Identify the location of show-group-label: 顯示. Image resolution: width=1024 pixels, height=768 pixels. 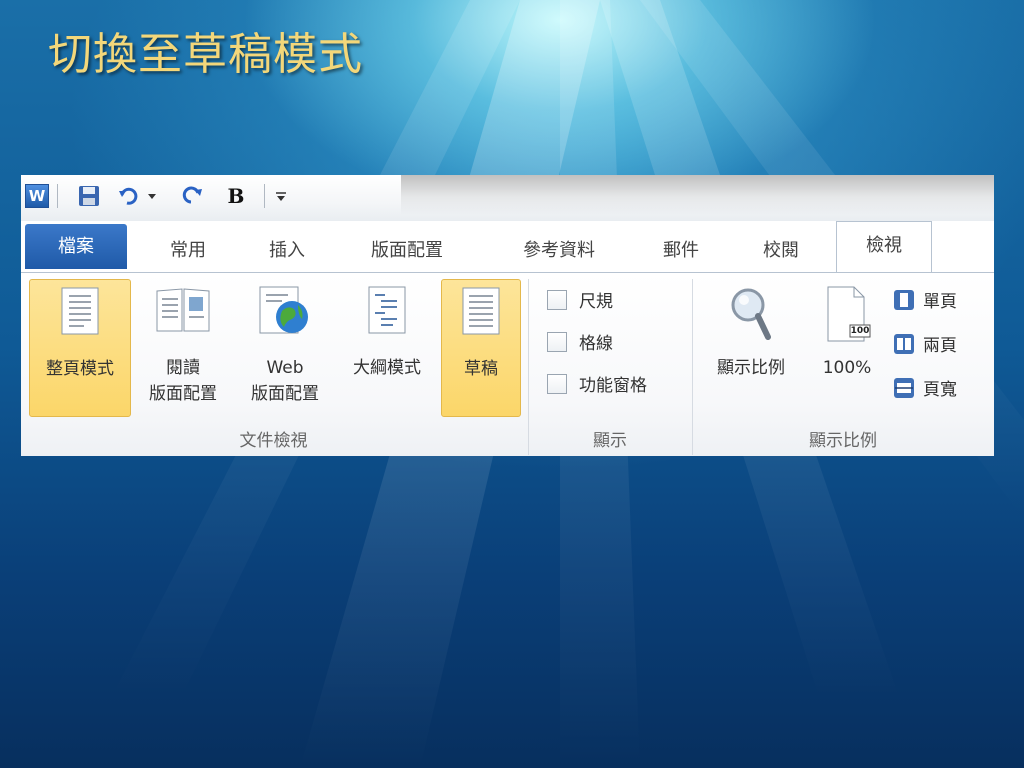
(610, 441).